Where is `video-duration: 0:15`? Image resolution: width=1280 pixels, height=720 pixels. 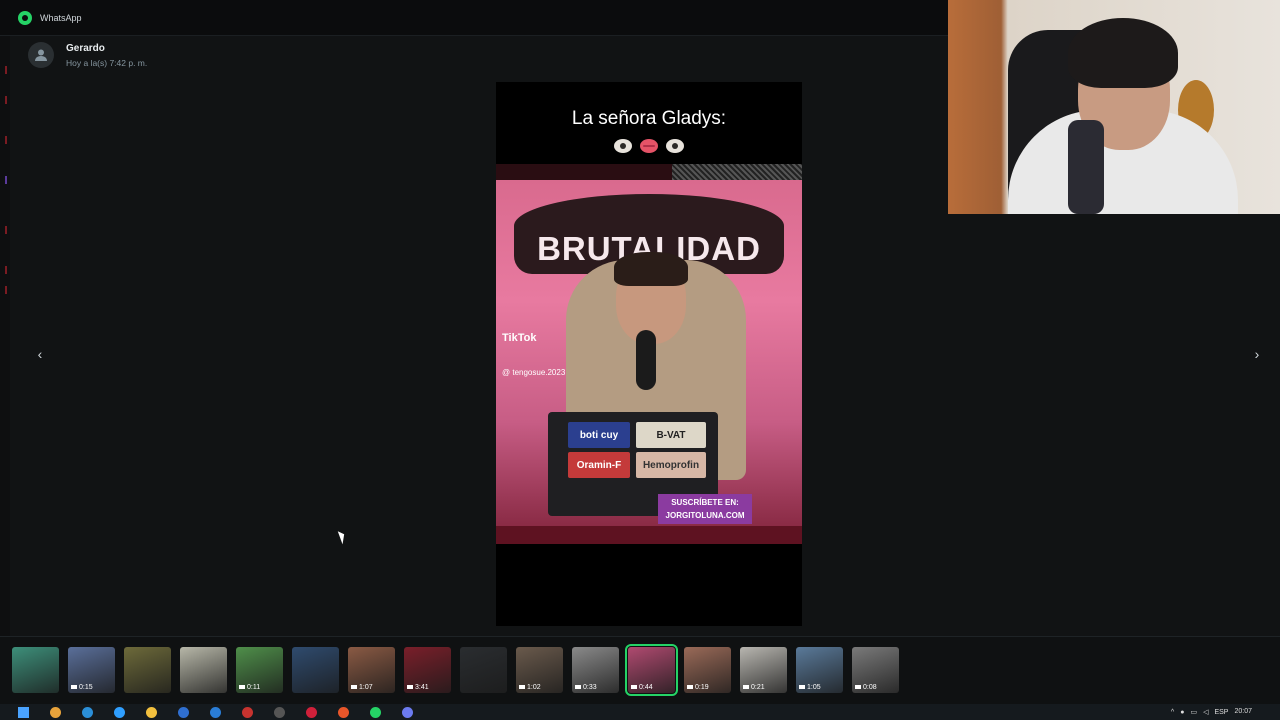 video-duration: 0:15 is located at coordinates (82, 687).